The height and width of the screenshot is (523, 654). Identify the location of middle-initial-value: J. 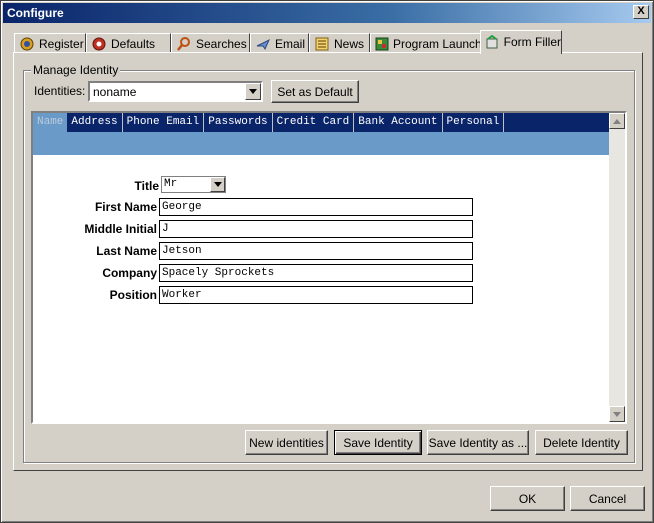
(165, 229).